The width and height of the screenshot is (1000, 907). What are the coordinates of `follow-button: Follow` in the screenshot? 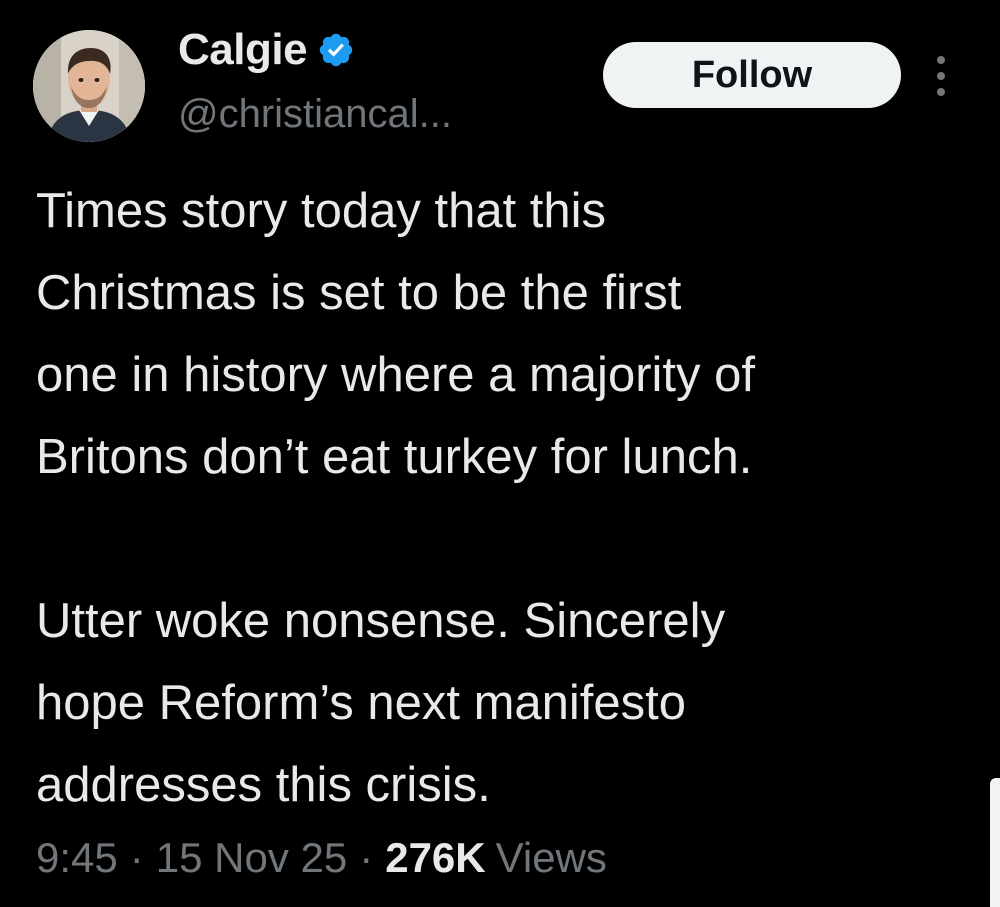 It's located at (752, 75).